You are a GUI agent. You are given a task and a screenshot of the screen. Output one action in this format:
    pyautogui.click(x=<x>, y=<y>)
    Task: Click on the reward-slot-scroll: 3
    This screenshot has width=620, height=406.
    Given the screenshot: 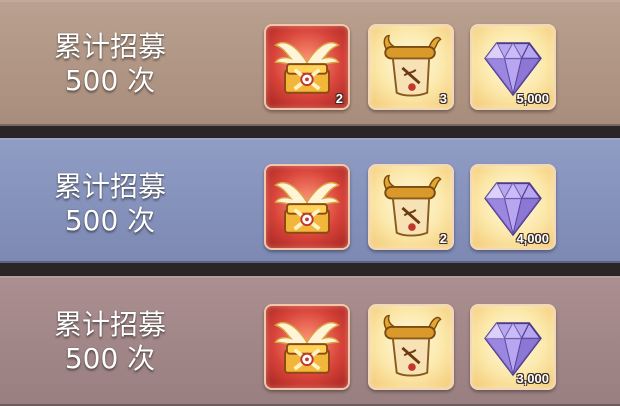 What is the action you would take?
    pyautogui.click(x=411, y=67)
    